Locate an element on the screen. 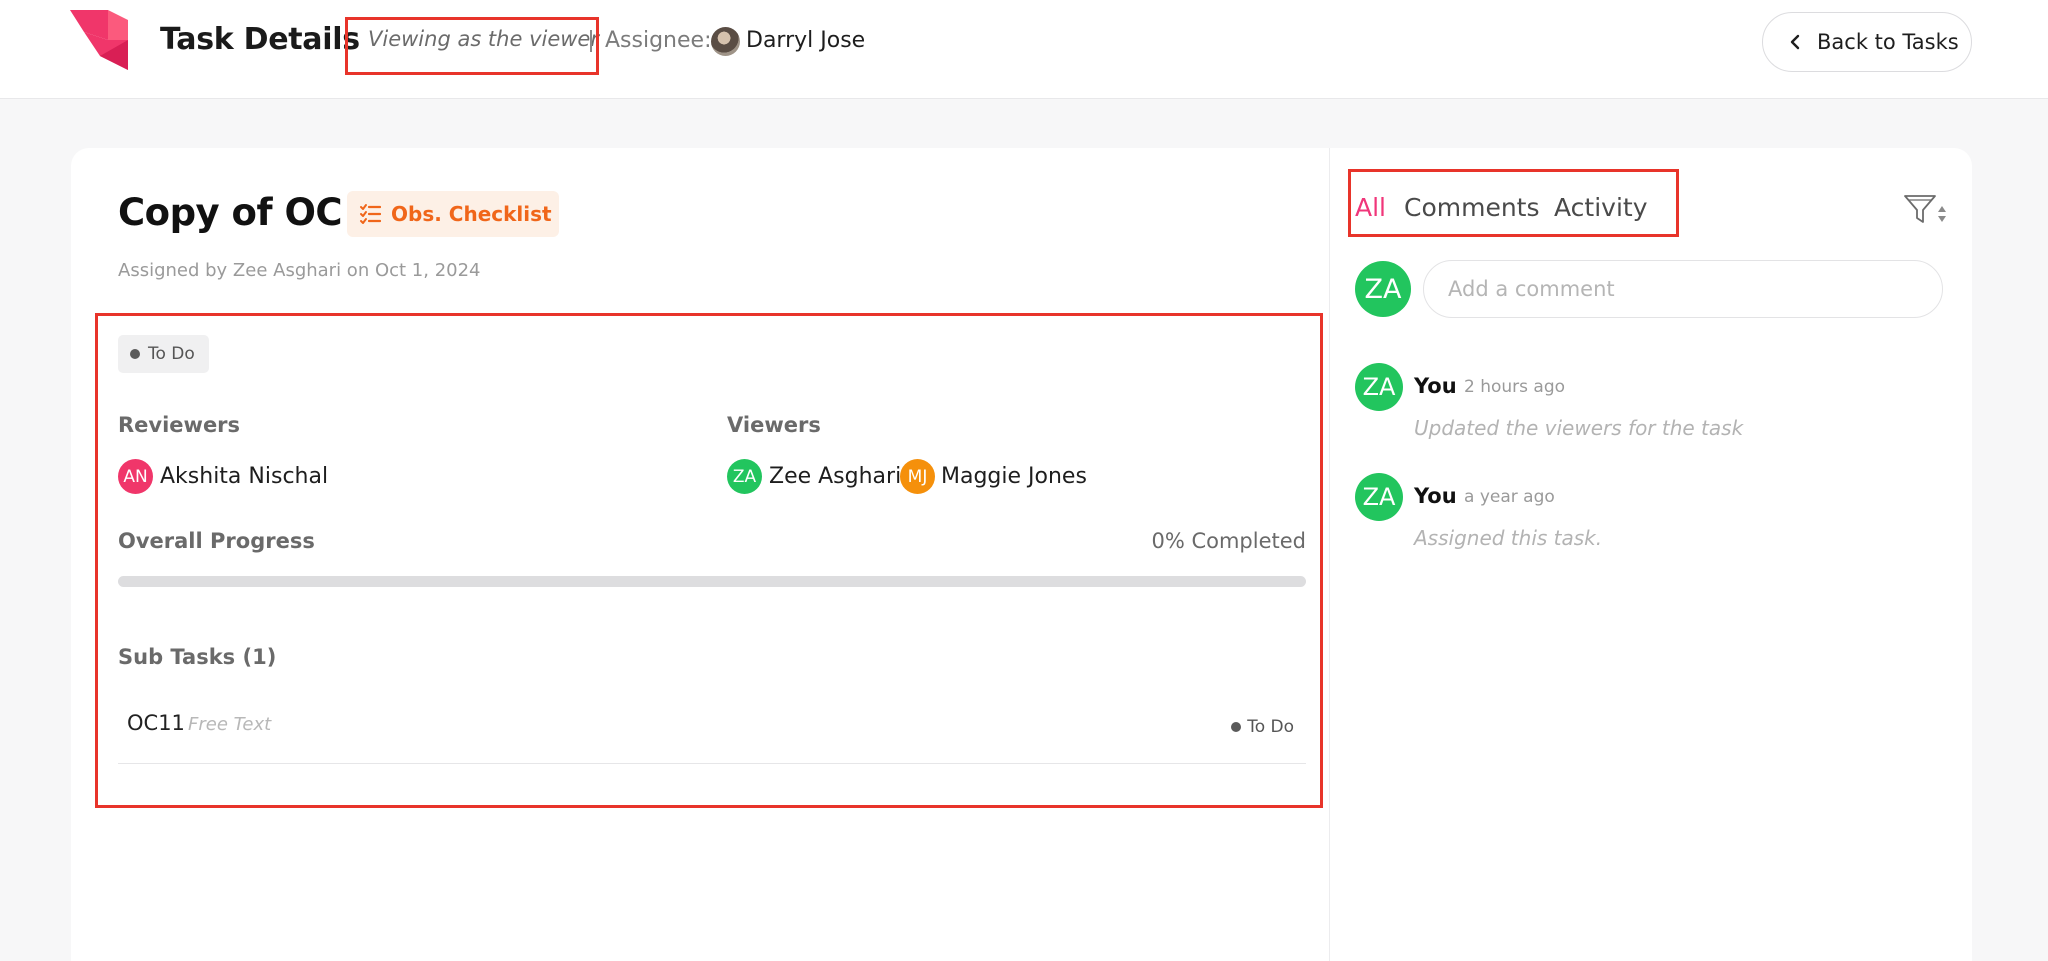  reviewer-name: Akshita Nischal is located at coordinates (244, 476).